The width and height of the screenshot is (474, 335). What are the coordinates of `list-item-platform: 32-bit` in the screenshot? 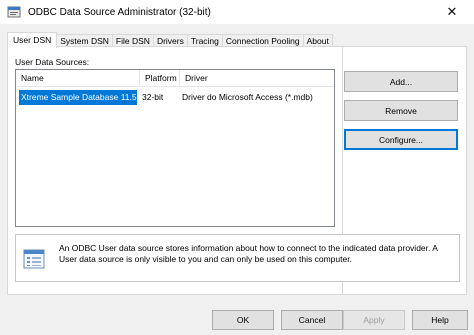 It's located at (153, 97).